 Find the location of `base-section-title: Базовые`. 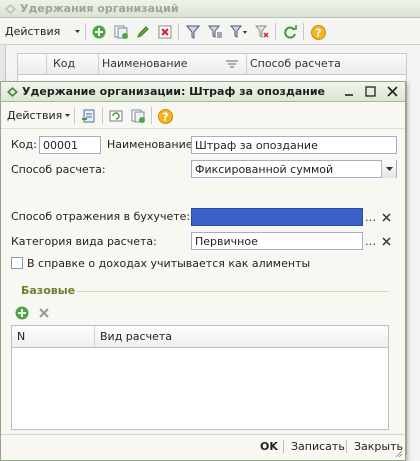

base-section-title: Базовые is located at coordinates (48, 290).